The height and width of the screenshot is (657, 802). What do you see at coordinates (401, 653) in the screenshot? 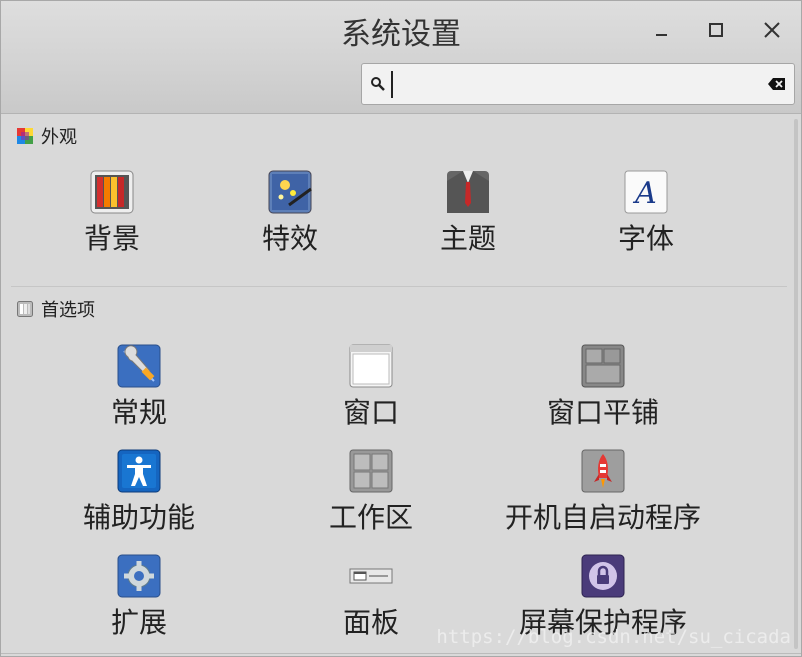
I see `bottom-border` at bounding box center [401, 653].